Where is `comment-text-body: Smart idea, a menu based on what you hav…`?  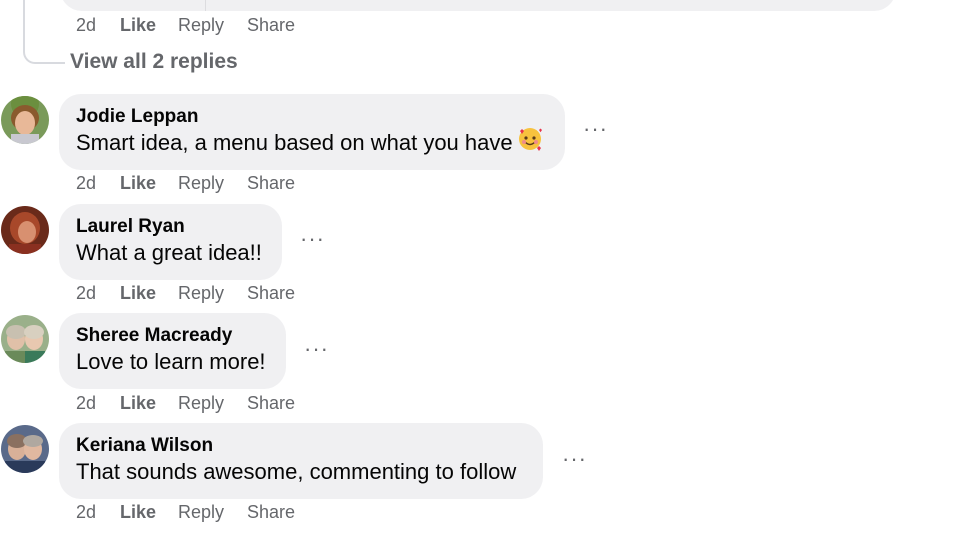 comment-text-body: Smart idea, a menu based on what you hav… is located at coordinates (294, 142).